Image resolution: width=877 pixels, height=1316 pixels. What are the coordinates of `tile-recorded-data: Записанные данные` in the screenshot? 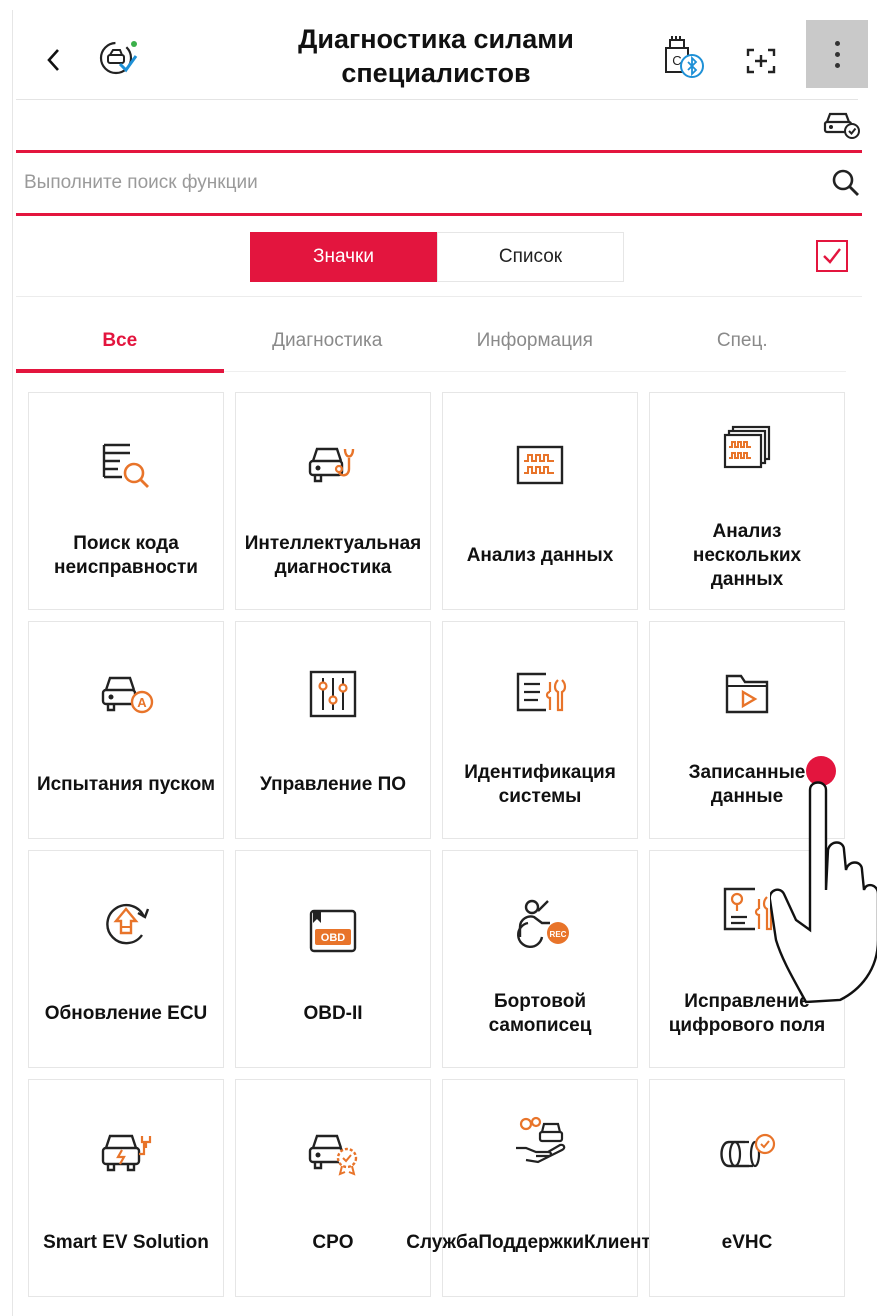 It's located at (747, 730).